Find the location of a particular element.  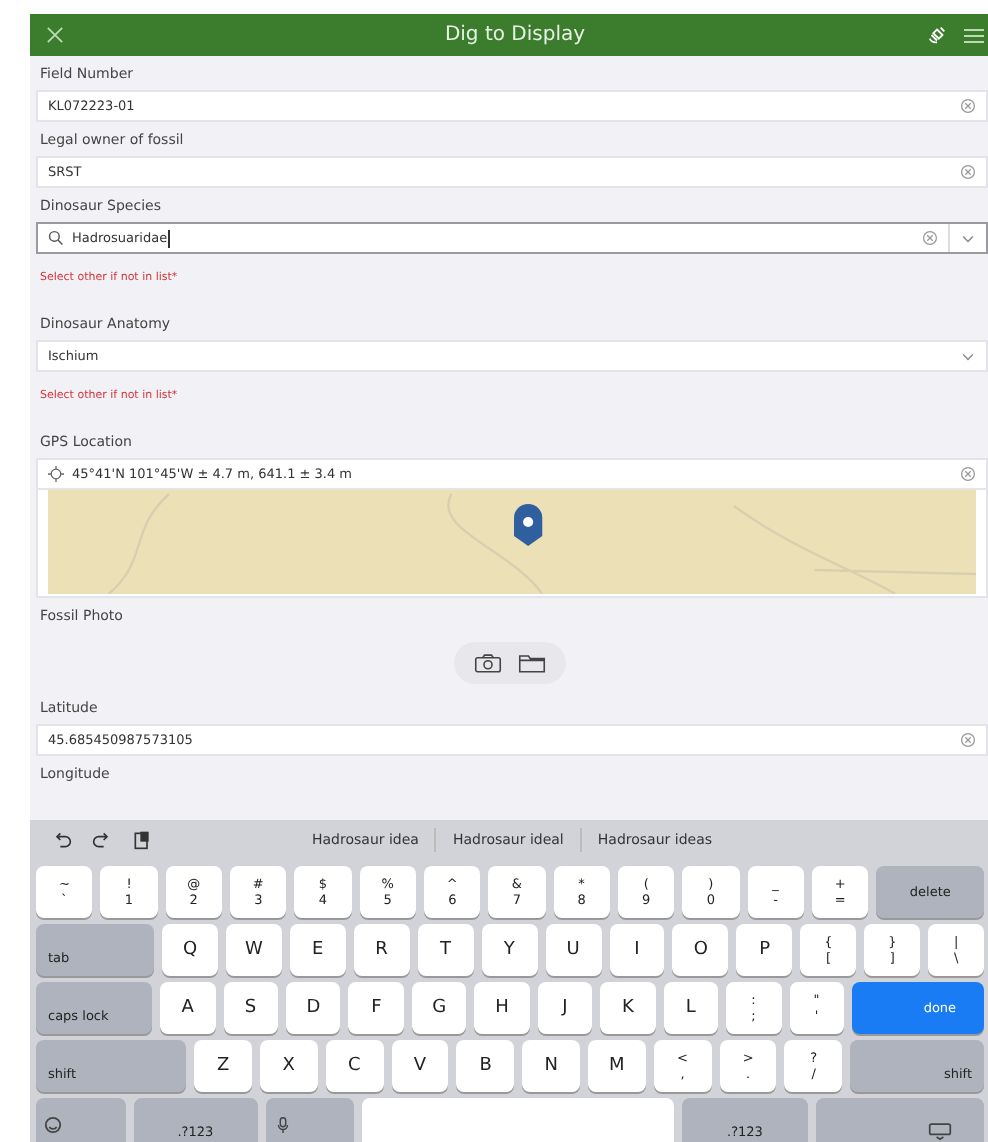

keyboard-key: G is located at coordinates (439, 1008).